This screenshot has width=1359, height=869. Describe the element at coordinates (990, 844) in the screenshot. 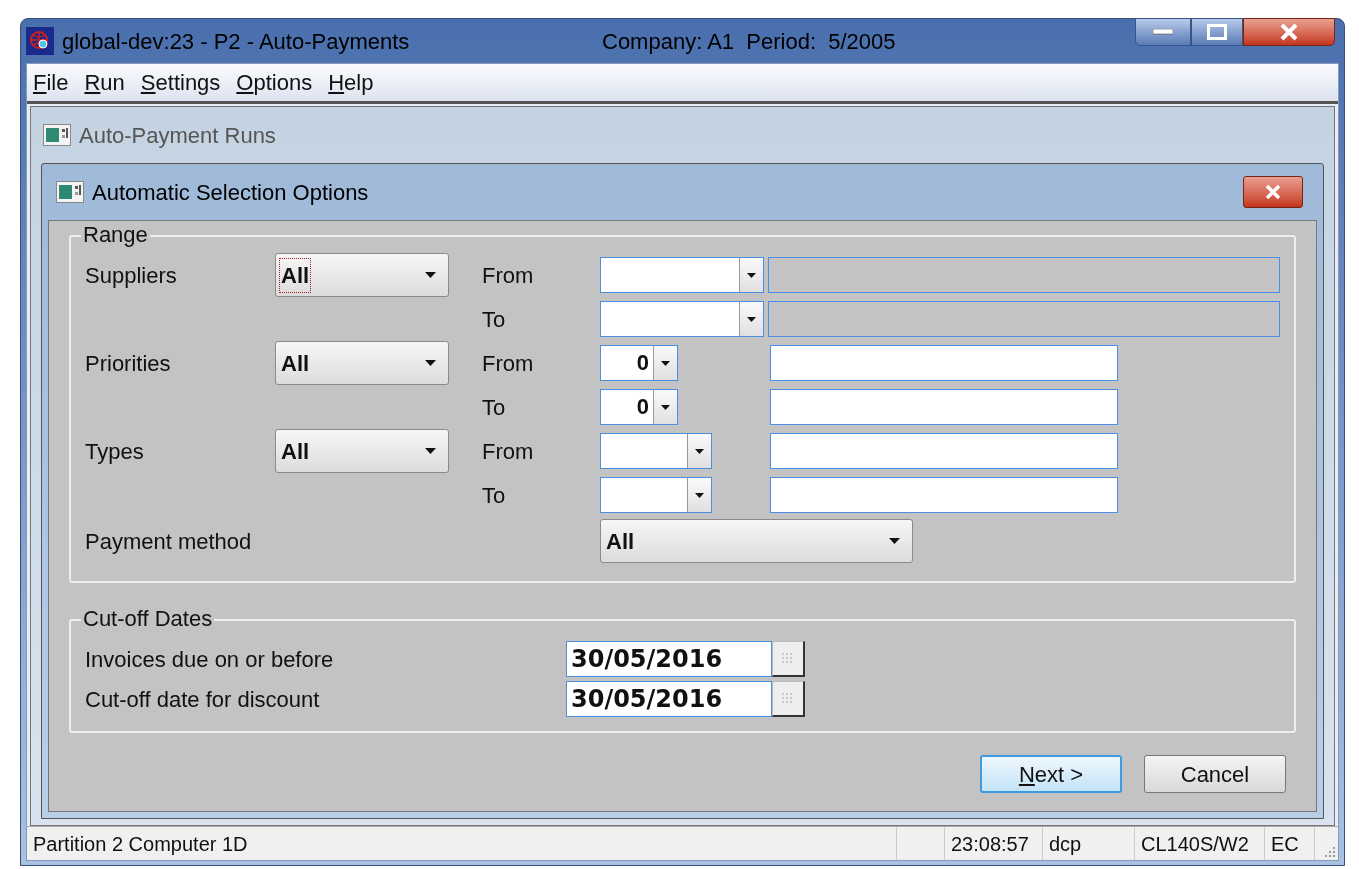

I see `status-text: 23:08:57` at that location.